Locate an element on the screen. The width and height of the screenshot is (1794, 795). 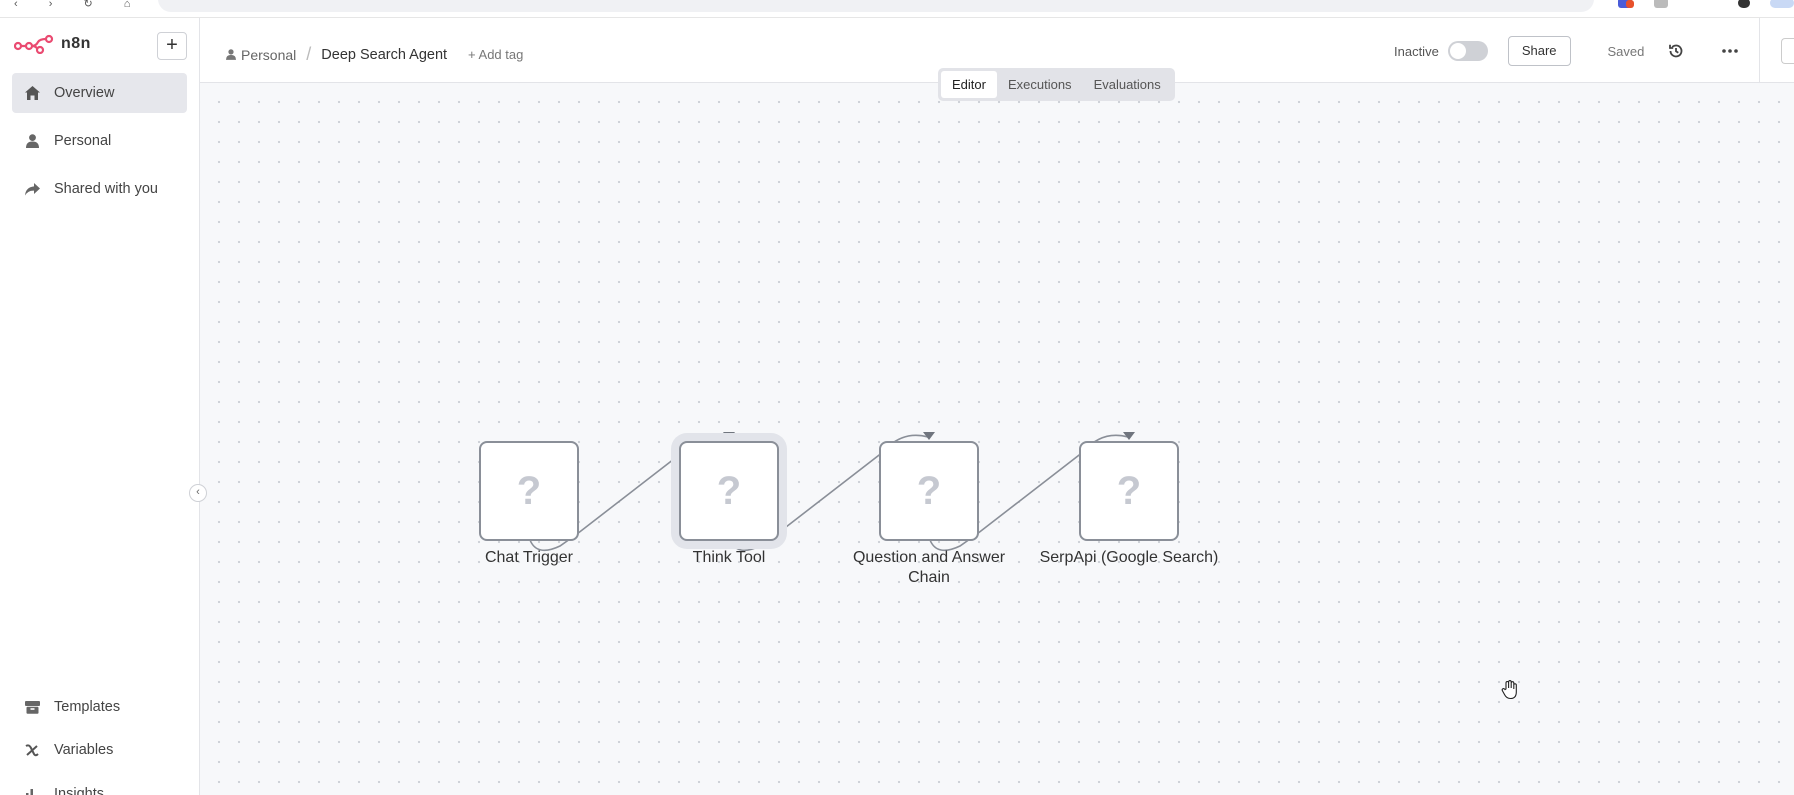
sidebar-item-label: Shared with you is located at coordinates (106, 189).